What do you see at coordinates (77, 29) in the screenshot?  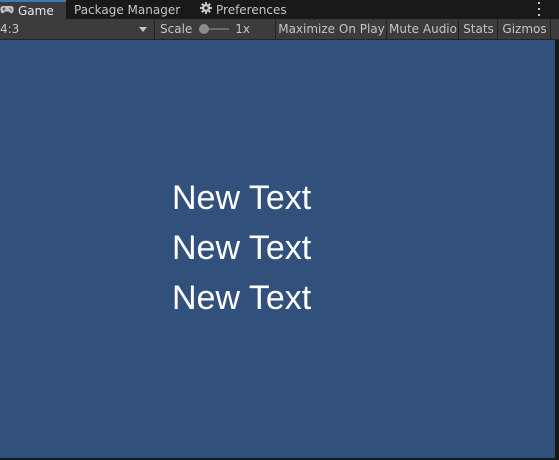 I see `aspect-ratio-dropdown: 4:3` at bounding box center [77, 29].